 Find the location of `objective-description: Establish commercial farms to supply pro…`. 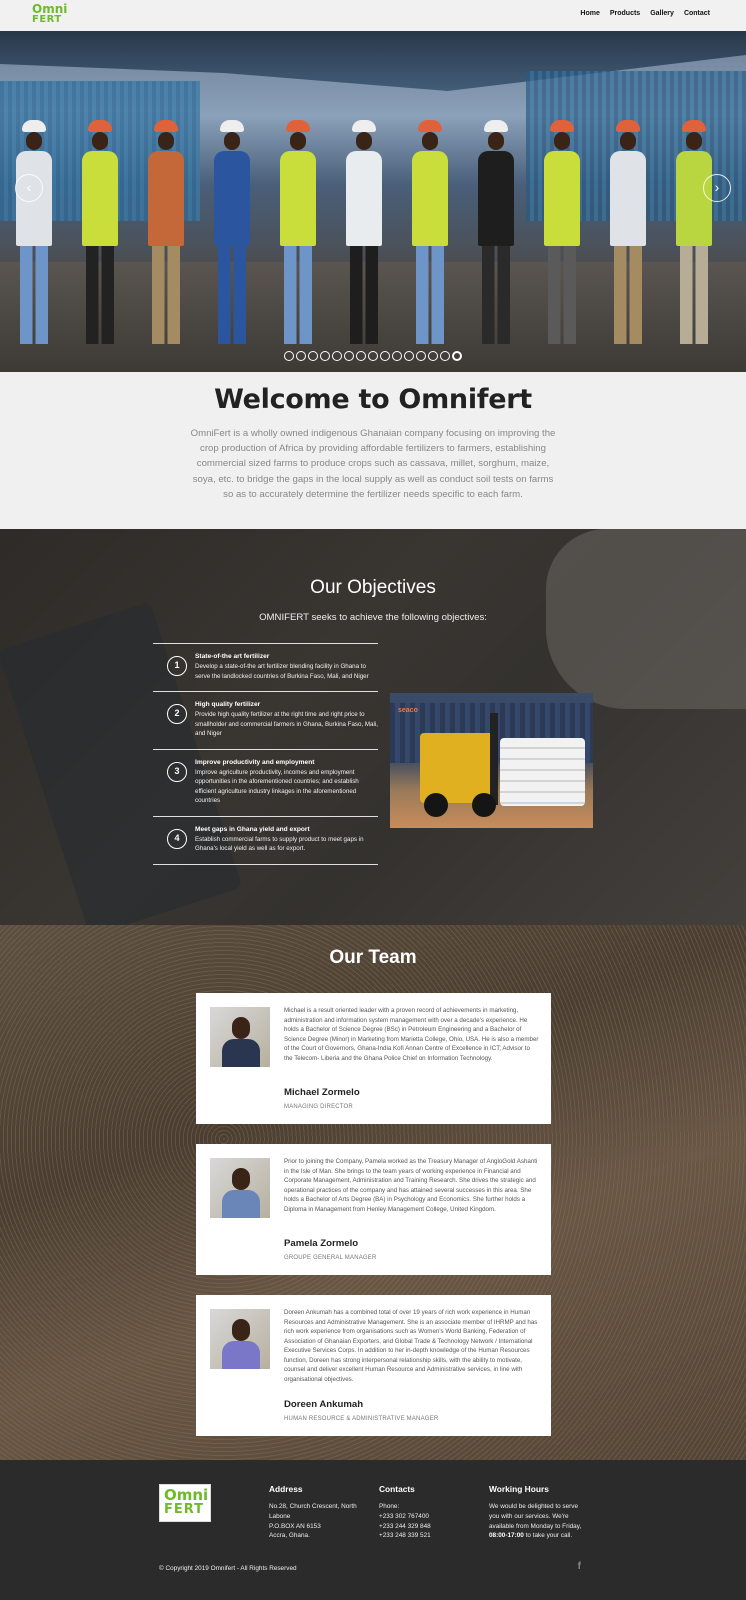

objective-description: Establish commercial farms to supply pro… is located at coordinates (279, 844).